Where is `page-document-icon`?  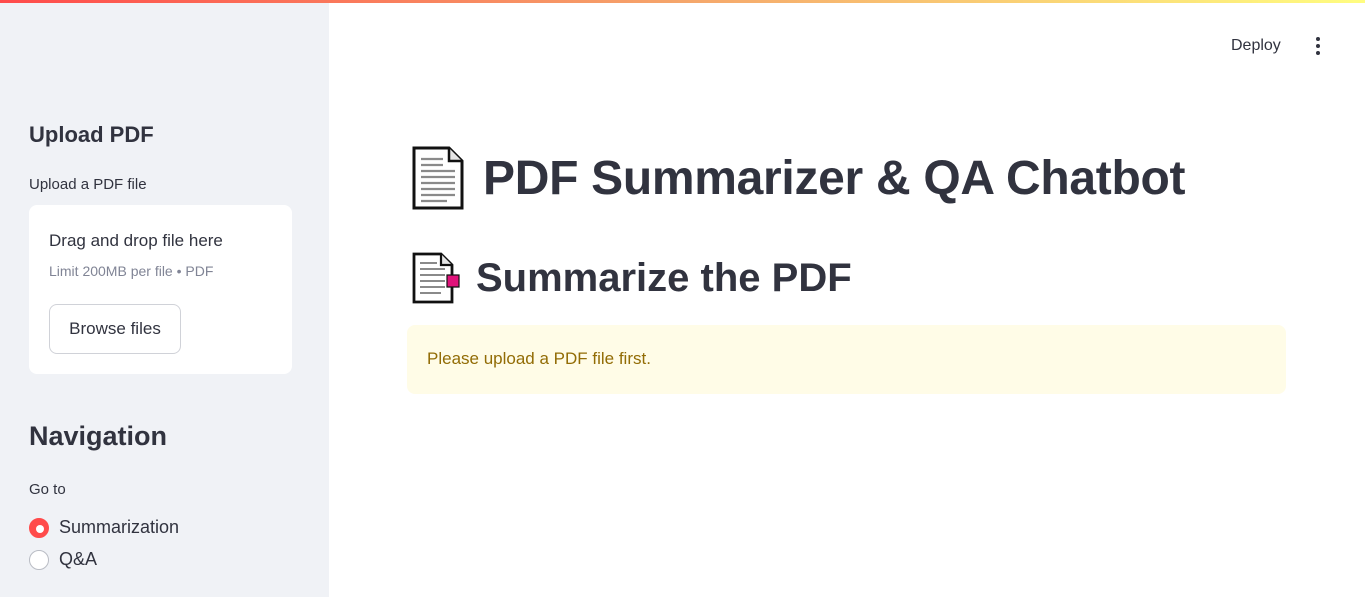 page-document-icon is located at coordinates (438, 178).